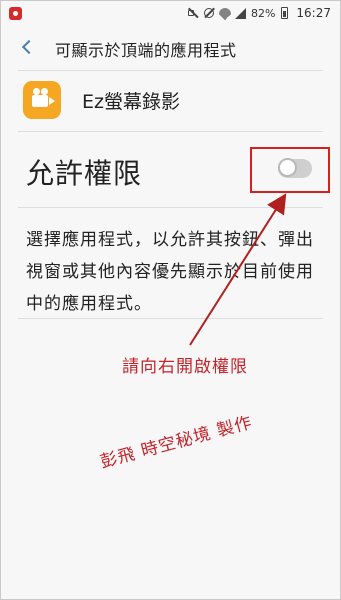 The width and height of the screenshot is (341, 600). I want to click on page-title: 可顯示於頂端的應用程式, so click(146, 50).